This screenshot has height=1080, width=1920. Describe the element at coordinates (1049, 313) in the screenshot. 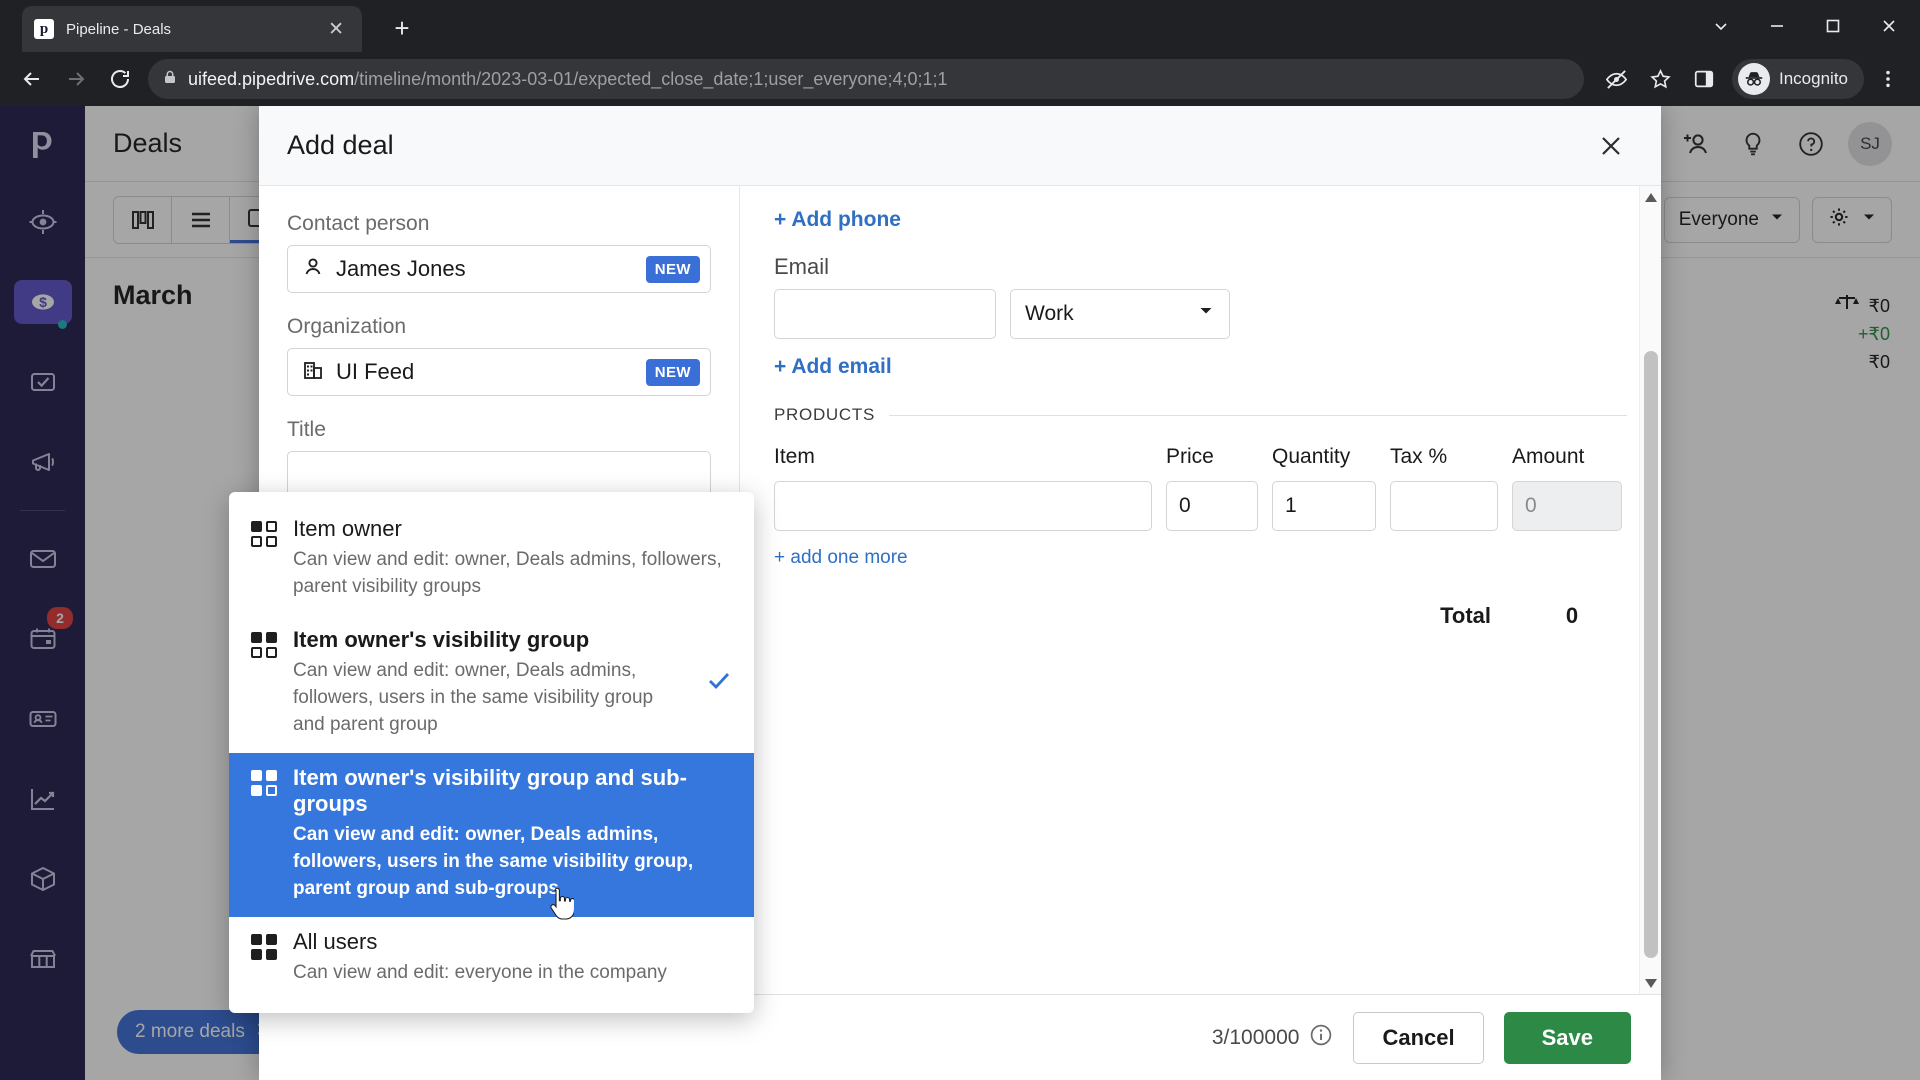

I see `email-type-value: Work` at that location.